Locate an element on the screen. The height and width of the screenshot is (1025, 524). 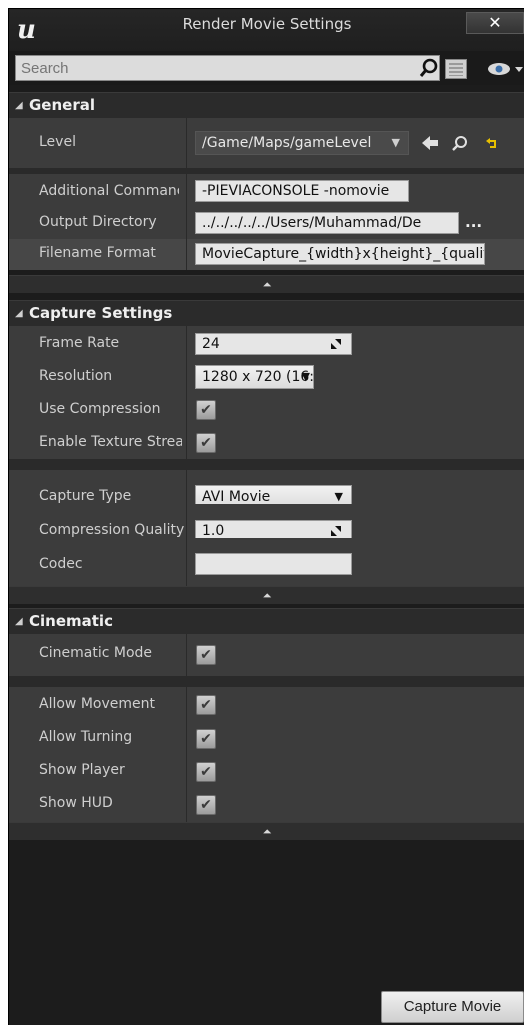
reset-icon is located at coordinates (492, 143).